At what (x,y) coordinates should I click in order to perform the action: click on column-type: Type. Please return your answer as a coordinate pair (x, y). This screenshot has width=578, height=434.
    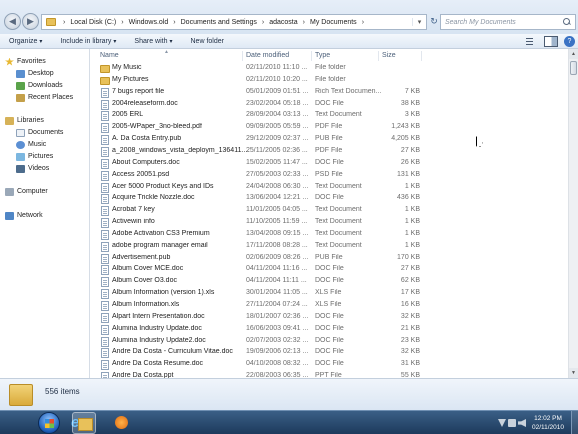
    Looking at the image, I should click on (322, 55).